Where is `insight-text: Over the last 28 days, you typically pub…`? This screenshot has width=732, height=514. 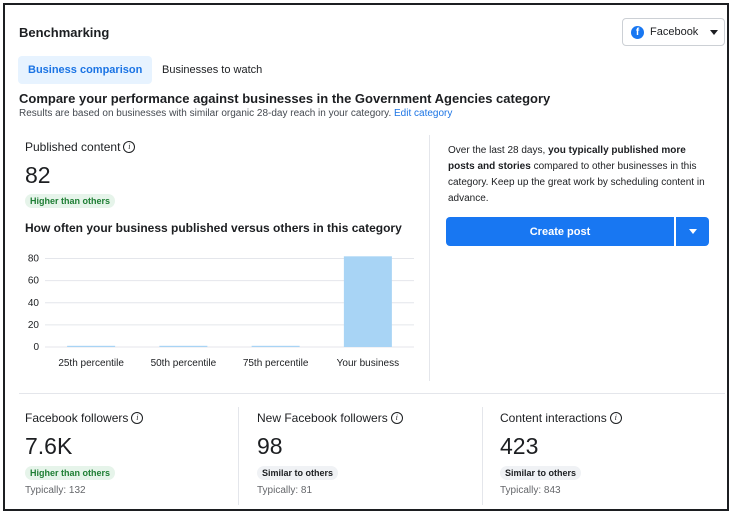 insight-text: Over the last 28 days, you typically pub… is located at coordinates (579, 175).